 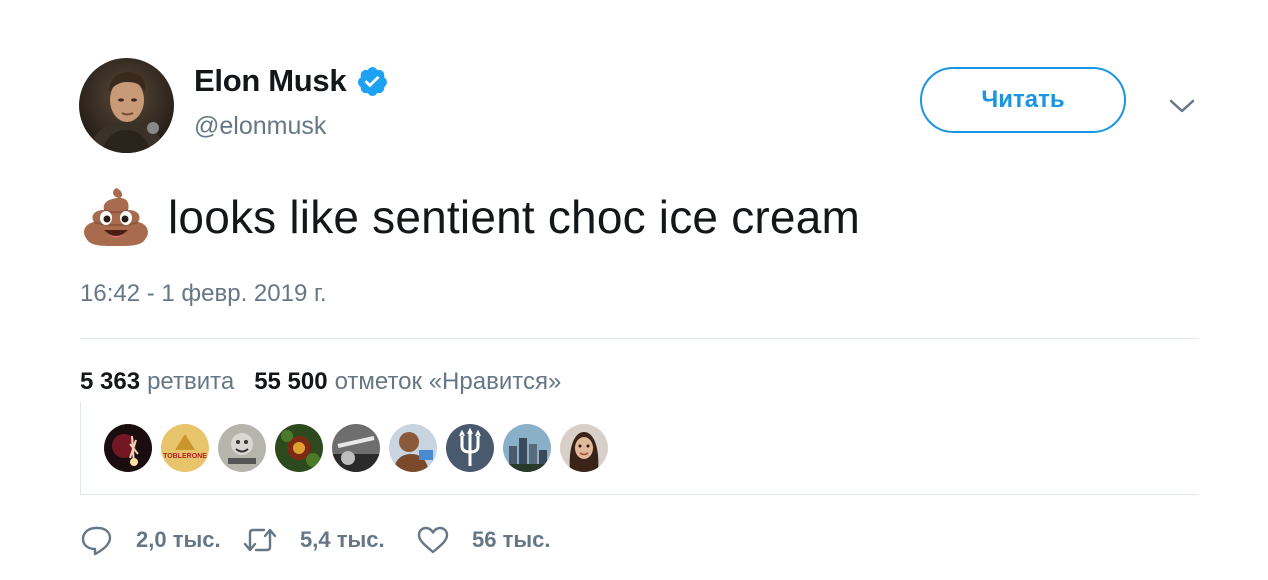 What do you see at coordinates (270, 81) in the screenshot?
I see `author-name: Elon Musk` at bounding box center [270, 81].